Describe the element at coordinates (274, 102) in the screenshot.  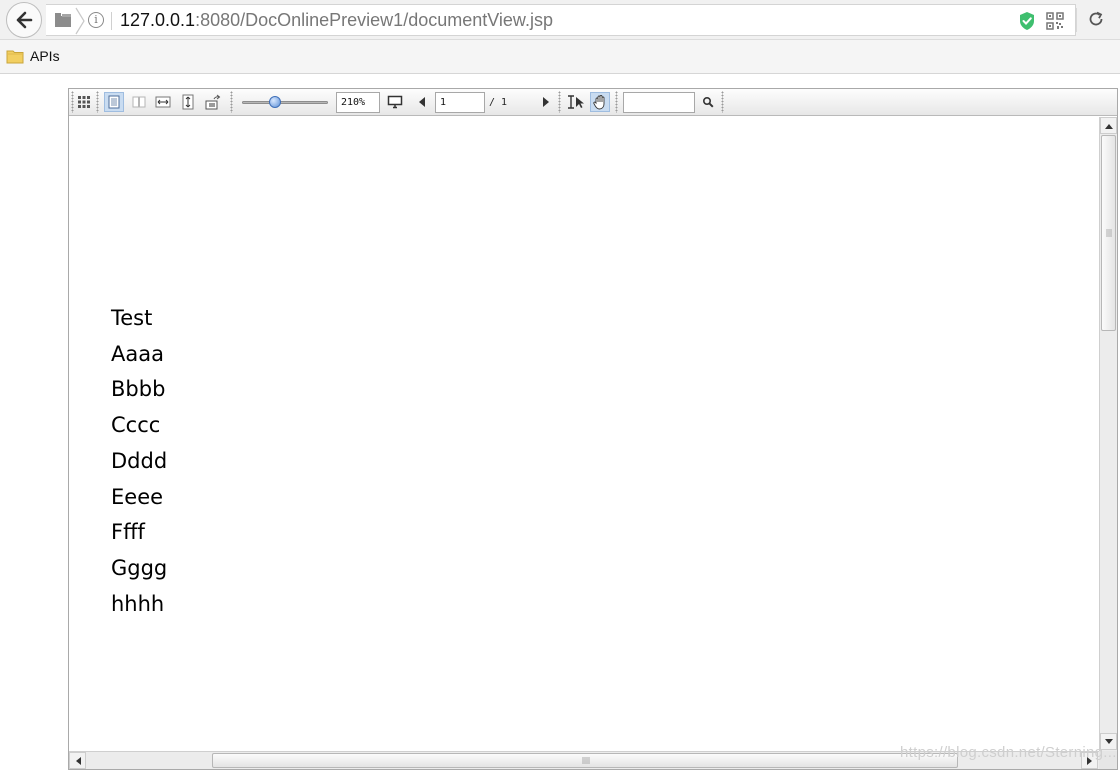
I see `zoom-slider-handle` at that location.